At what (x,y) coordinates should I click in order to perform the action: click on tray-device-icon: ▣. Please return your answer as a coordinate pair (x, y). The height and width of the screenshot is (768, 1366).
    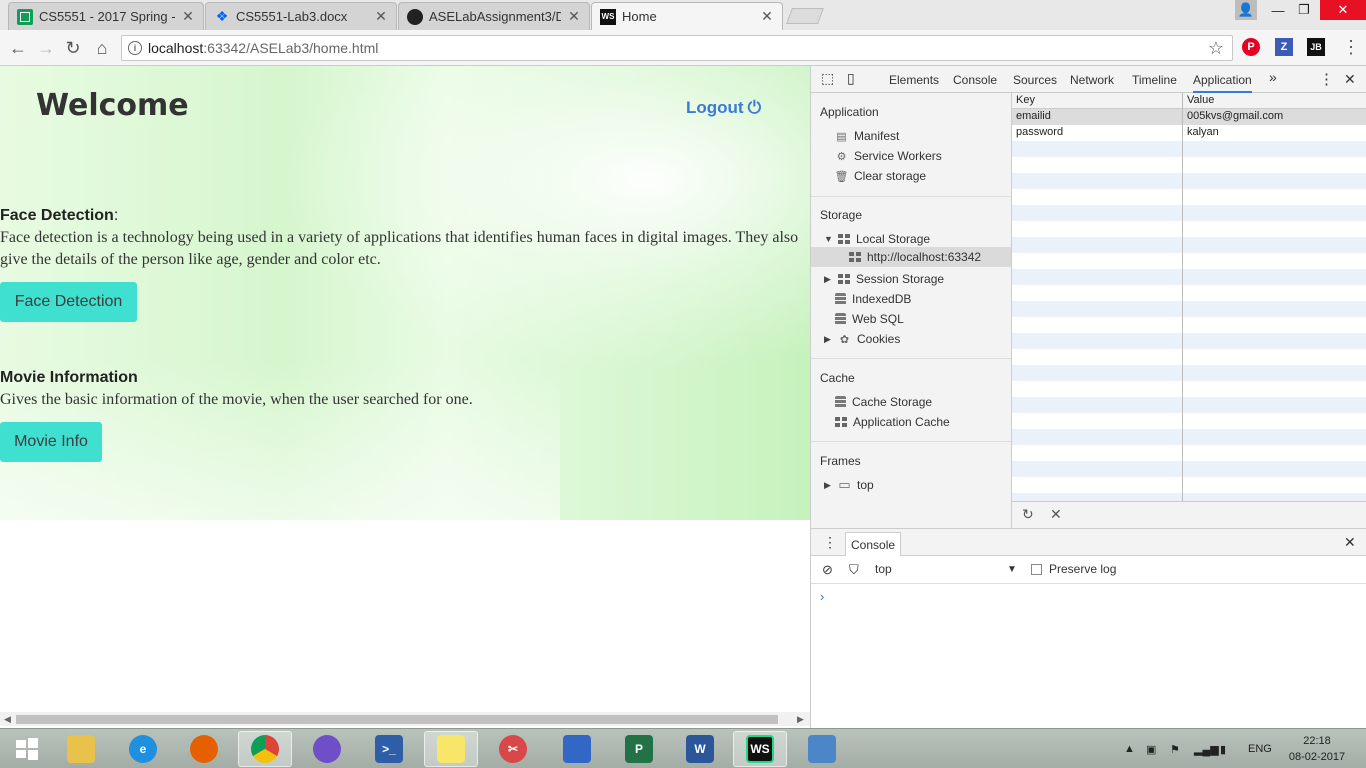
    Looking at the image, I should click on (1151, 748).